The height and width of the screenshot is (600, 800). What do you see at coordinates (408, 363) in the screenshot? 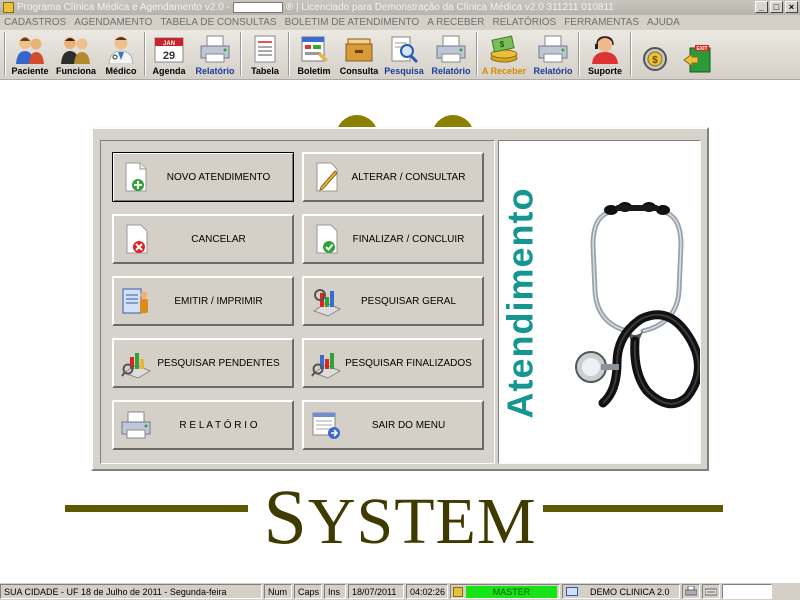
I see `pesquisar-finalizados-label: PESQUISAR FINALIZADOS` at bounding box center [408, 363].